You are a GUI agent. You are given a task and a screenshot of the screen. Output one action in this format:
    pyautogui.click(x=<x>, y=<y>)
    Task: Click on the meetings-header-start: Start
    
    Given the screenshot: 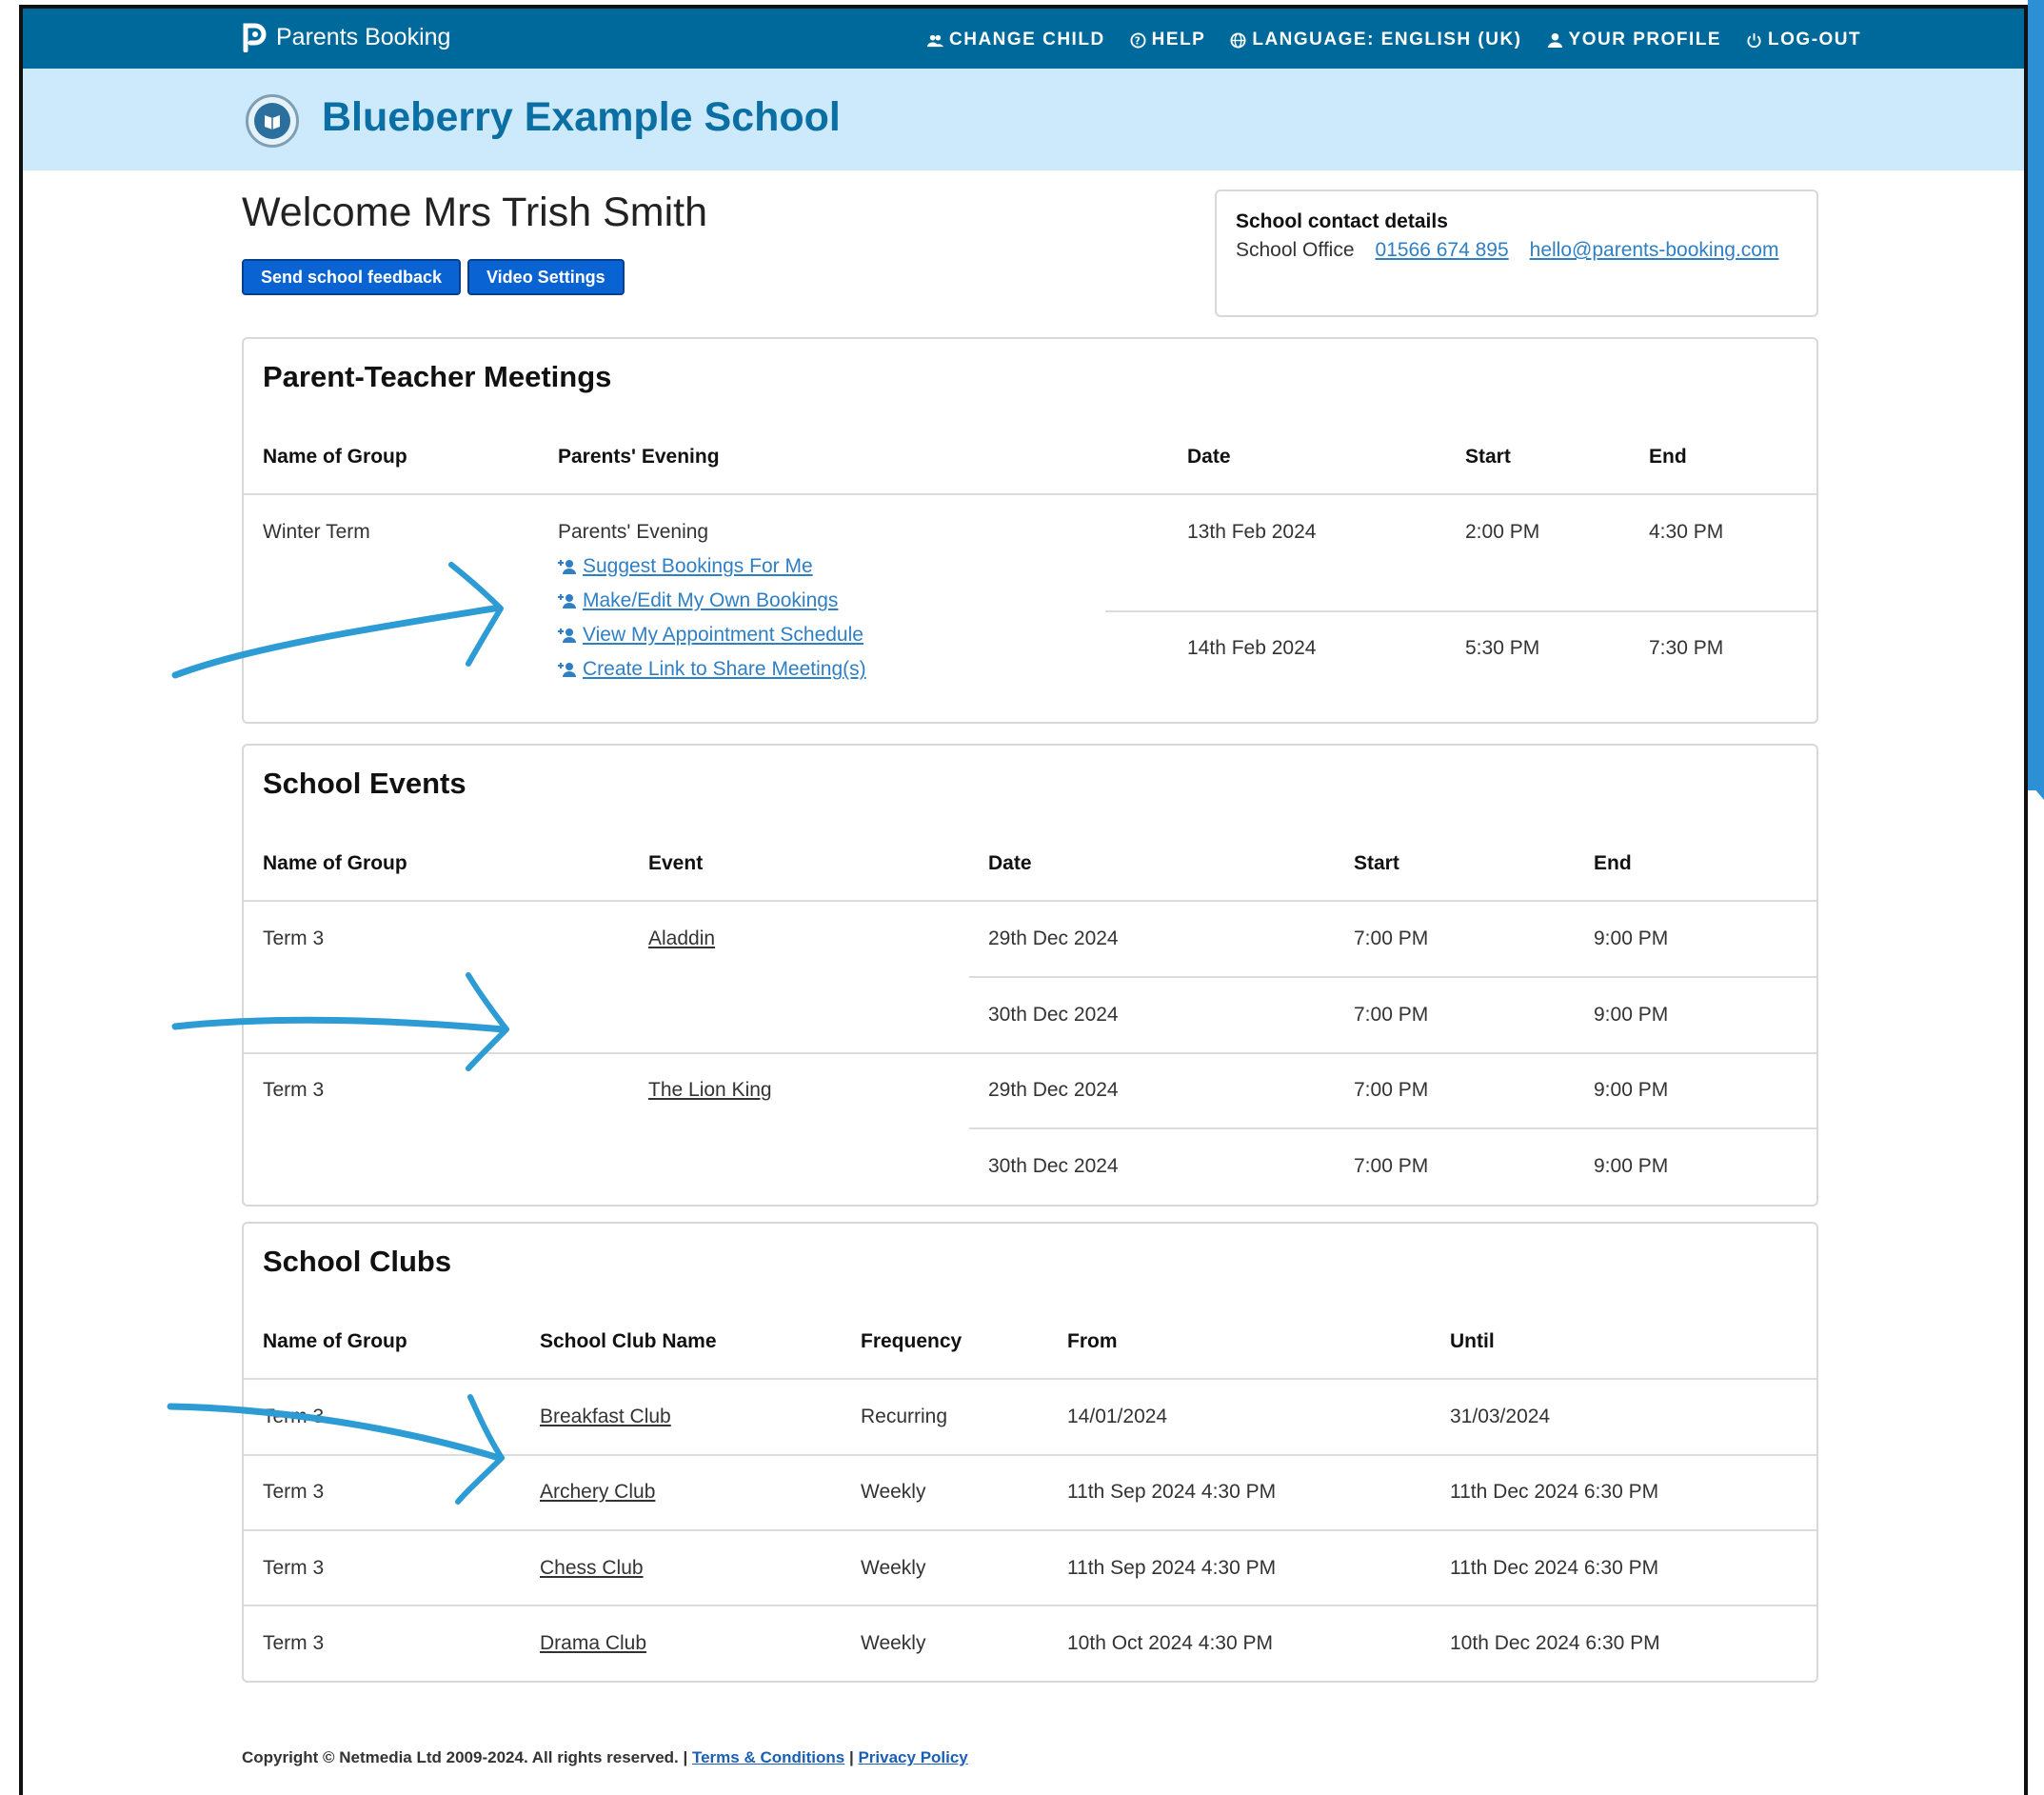 What is the action you would take?
    pyautogui.click(x=1488, y=457)
    